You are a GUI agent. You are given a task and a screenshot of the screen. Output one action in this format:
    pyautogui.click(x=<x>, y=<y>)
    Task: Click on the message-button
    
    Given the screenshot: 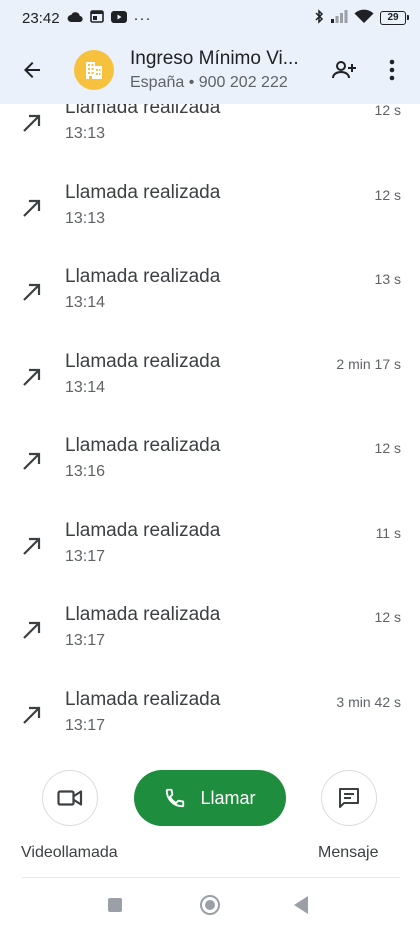 What is the action you would take?
    pyautogui.click(x=349, y=798)
    